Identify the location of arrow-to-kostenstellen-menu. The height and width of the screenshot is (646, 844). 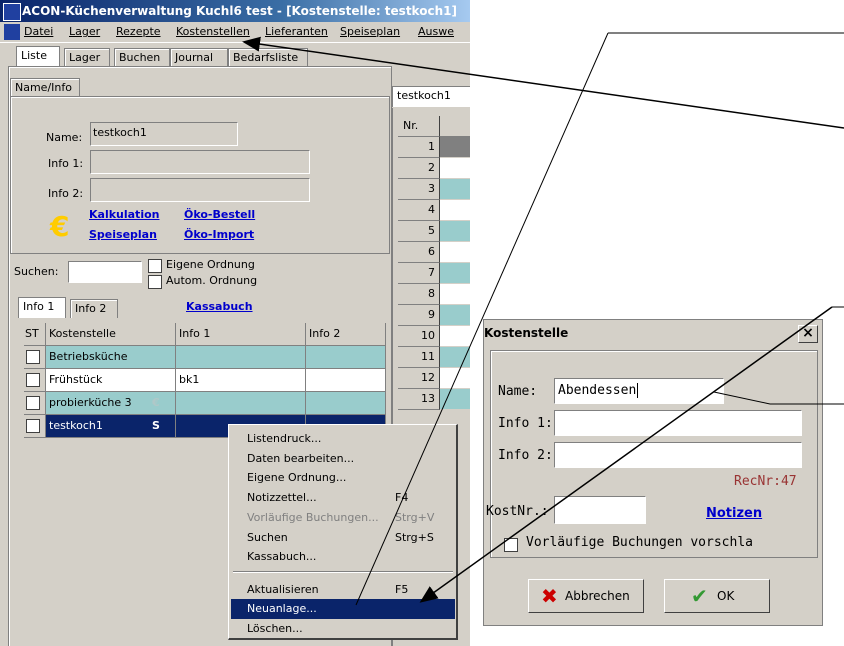
(543, 82).